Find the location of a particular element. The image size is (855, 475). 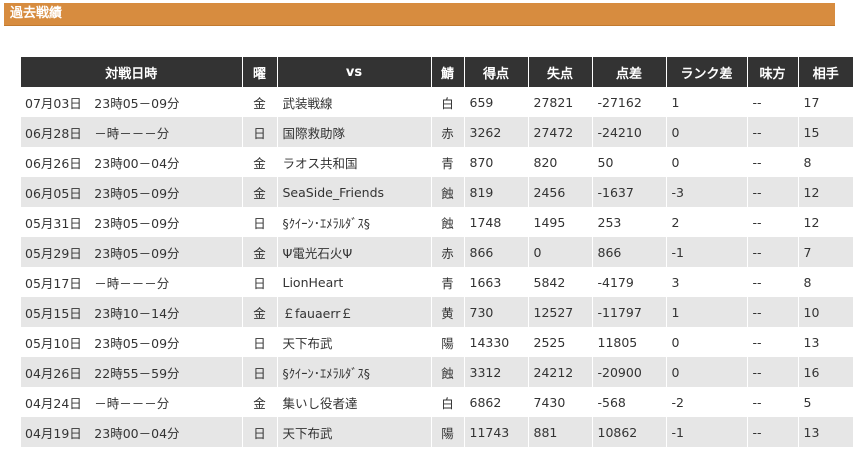

cell-points-for: 1663 is located at coordinates (495, 282).